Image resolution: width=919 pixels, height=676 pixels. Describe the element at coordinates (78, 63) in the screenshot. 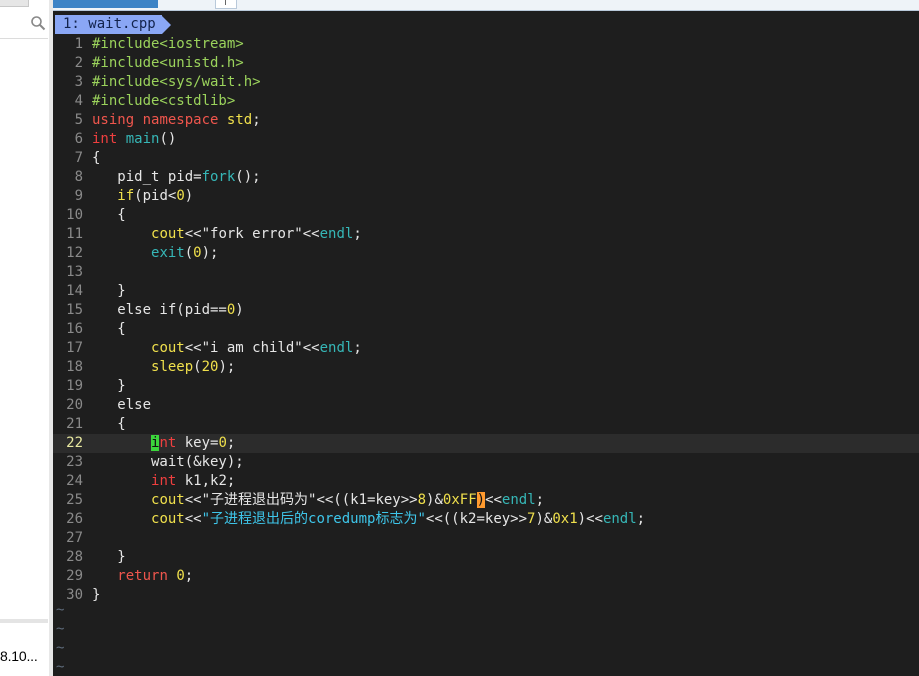

I see `line-number: 2` at that location.